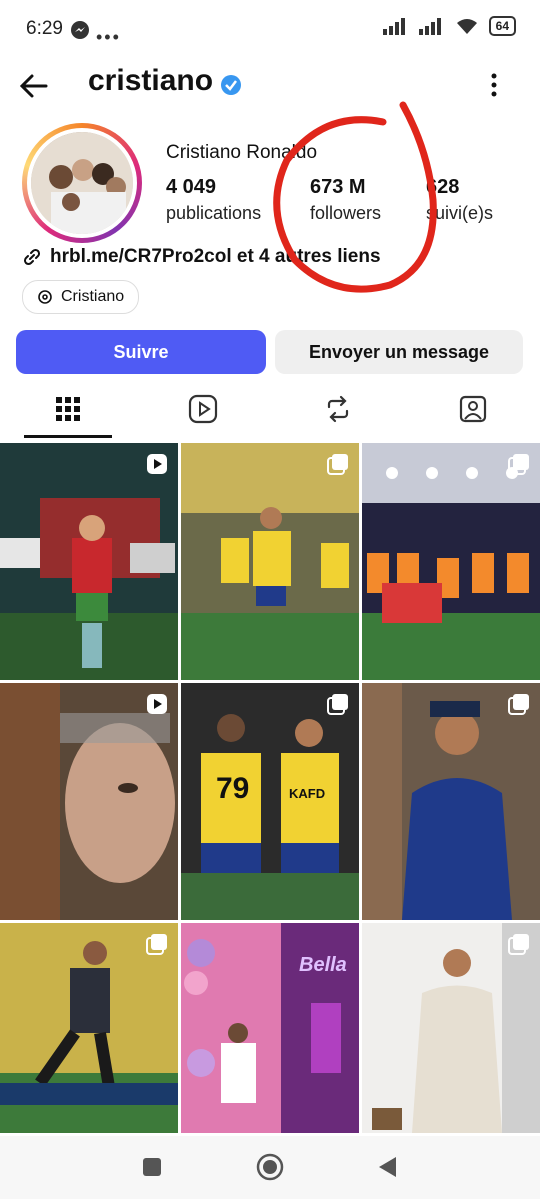 Image resolution: width=540 pixels, height=1199 pixels. I want to click on home-button, so click(270, 1167).